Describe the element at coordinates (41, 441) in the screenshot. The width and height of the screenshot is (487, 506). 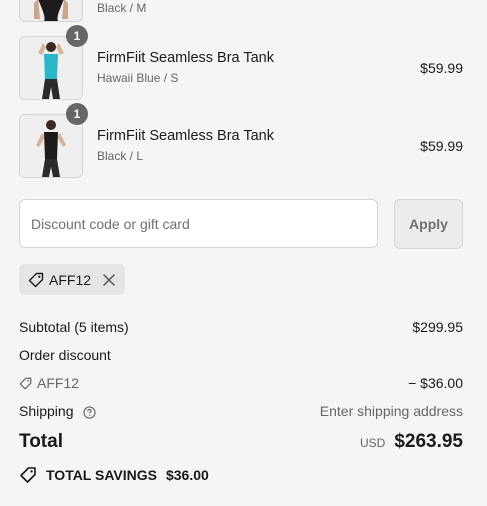
I see `total-label: Total` at that location.